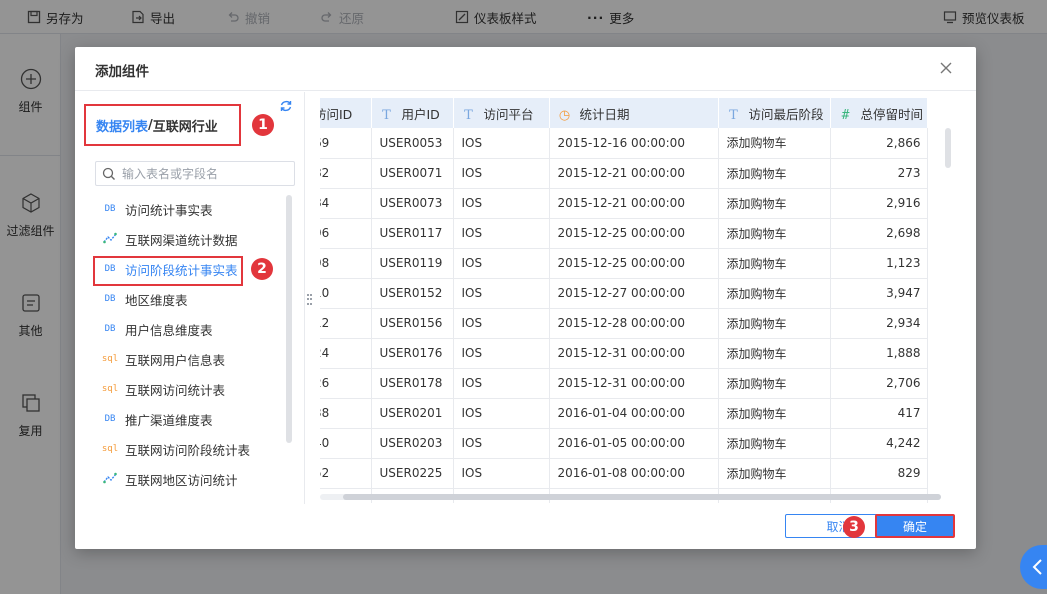  Describe the element at coordinates (634, 113) in the screenshot. I see `column-header: ◷ 统计日期` at that location.